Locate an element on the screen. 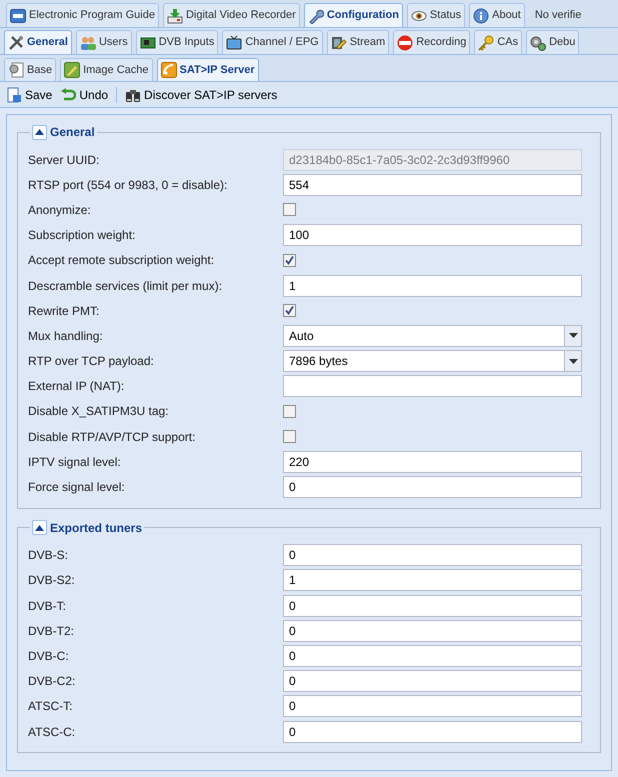  save-button: Save is located at coordinates (29, 94).